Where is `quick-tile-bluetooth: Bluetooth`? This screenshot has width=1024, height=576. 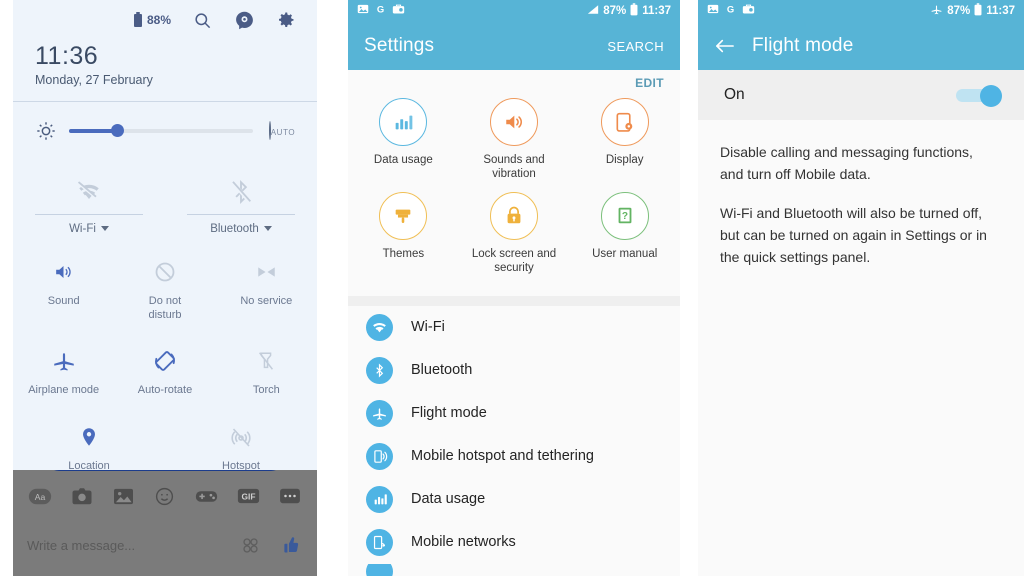 quick-tile-bluetooth: Bluetooth is located at coordinates (241, 202).